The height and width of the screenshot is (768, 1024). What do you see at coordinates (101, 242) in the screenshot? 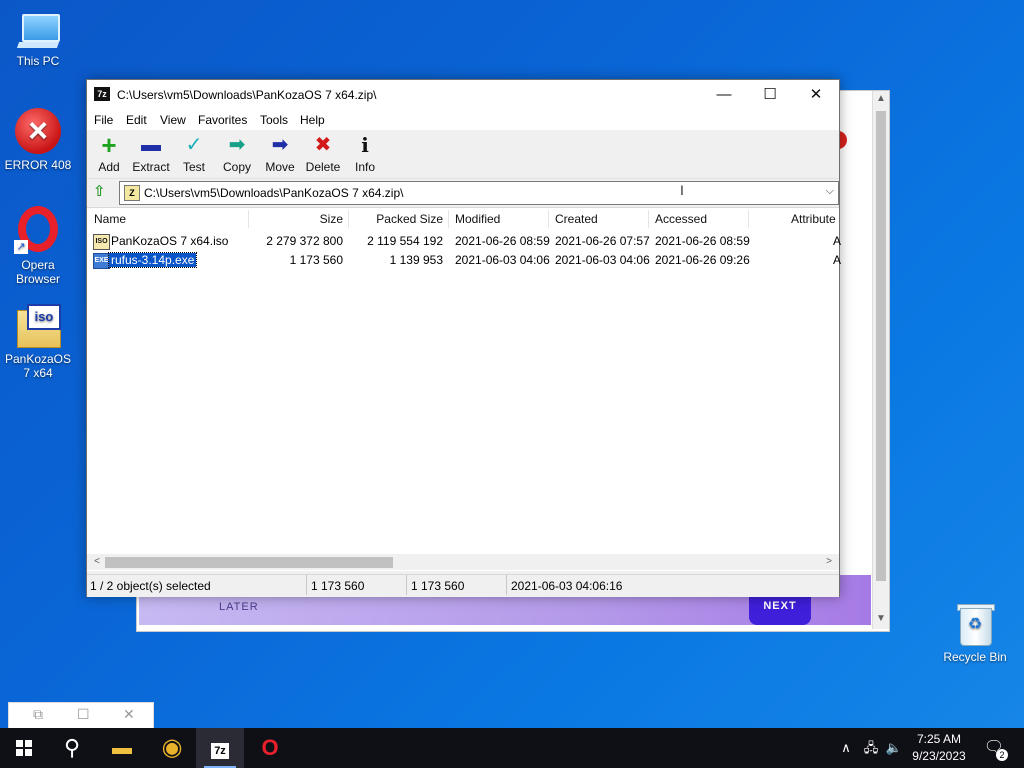
I see `iso-file-icon: ISO` at bounding box center [101, 242].